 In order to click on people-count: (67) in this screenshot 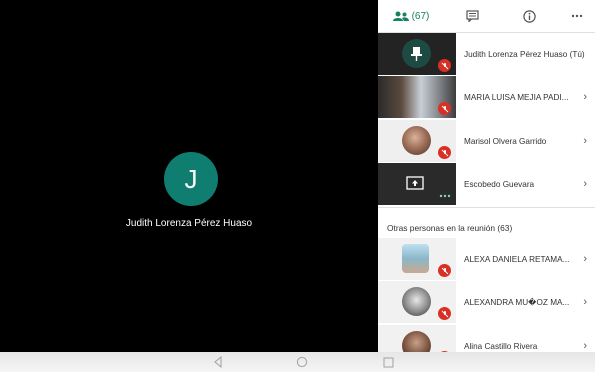, I will do `click(420, 16)`.